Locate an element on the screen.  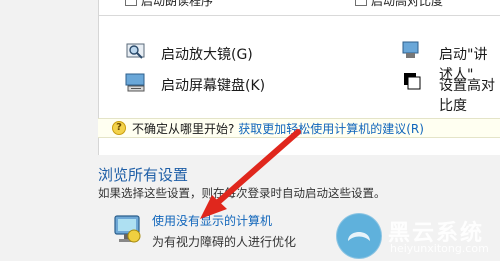
watermark-url: heiyunxitong.com is located at coordinates (439, 248).